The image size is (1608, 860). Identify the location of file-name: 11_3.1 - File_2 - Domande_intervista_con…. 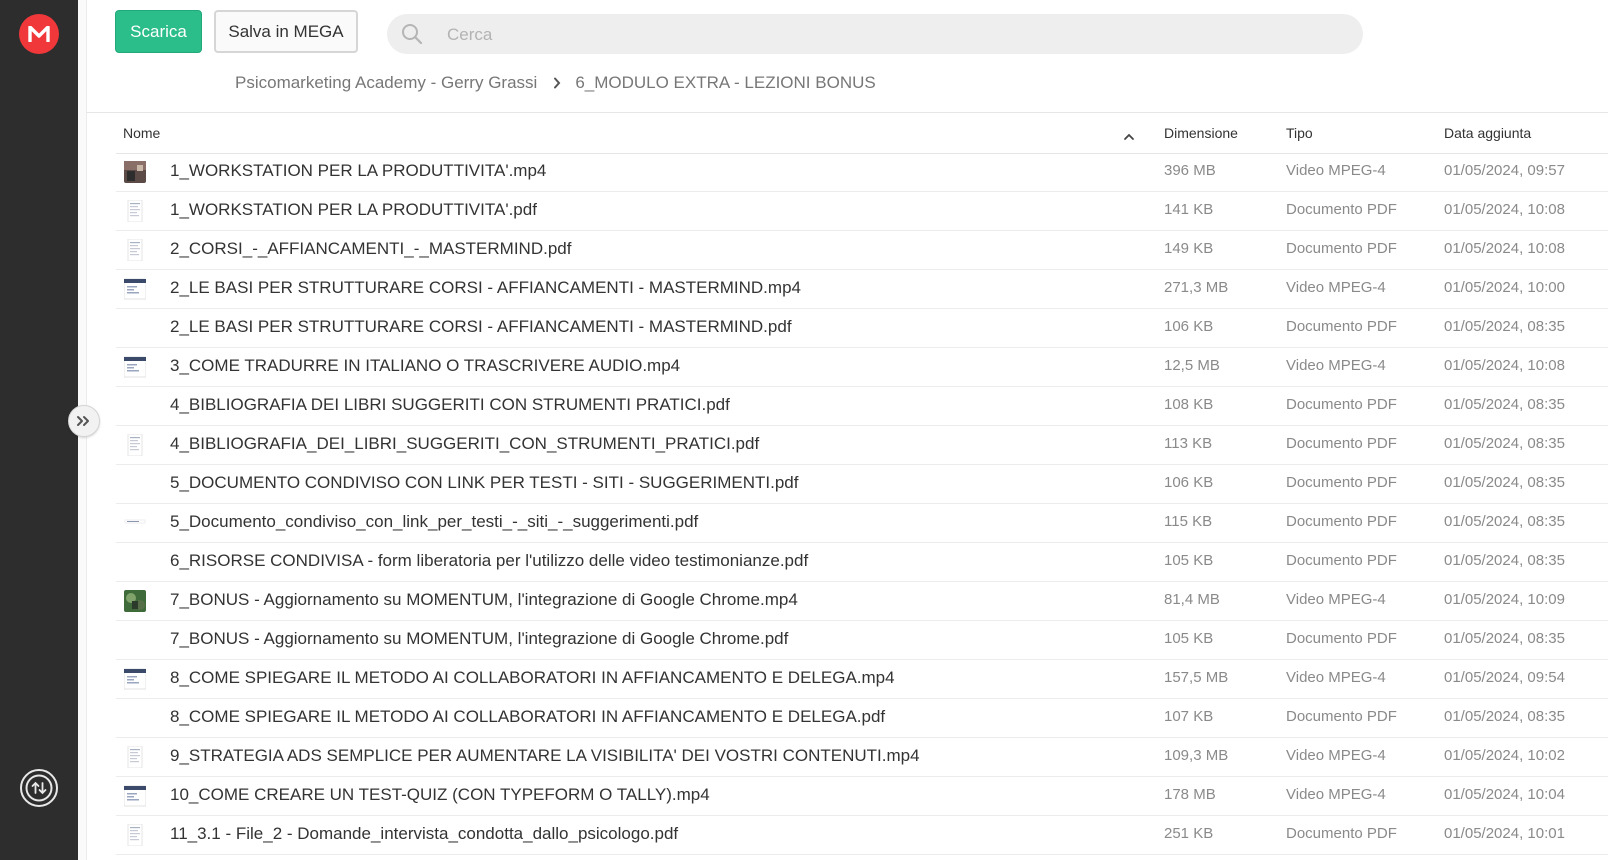
(424, 834).